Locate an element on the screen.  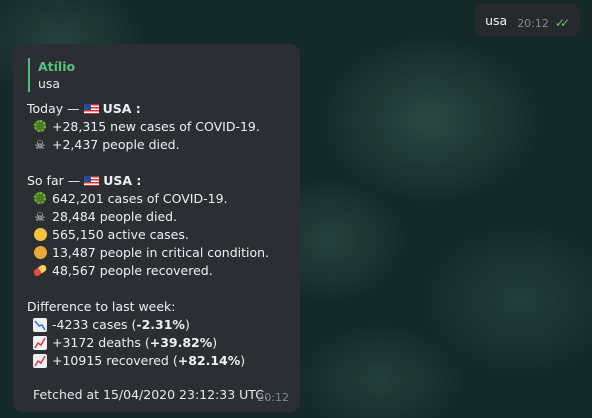
sofar-died: ☠ 28,484 people died. is located at coordinates (159, 217).